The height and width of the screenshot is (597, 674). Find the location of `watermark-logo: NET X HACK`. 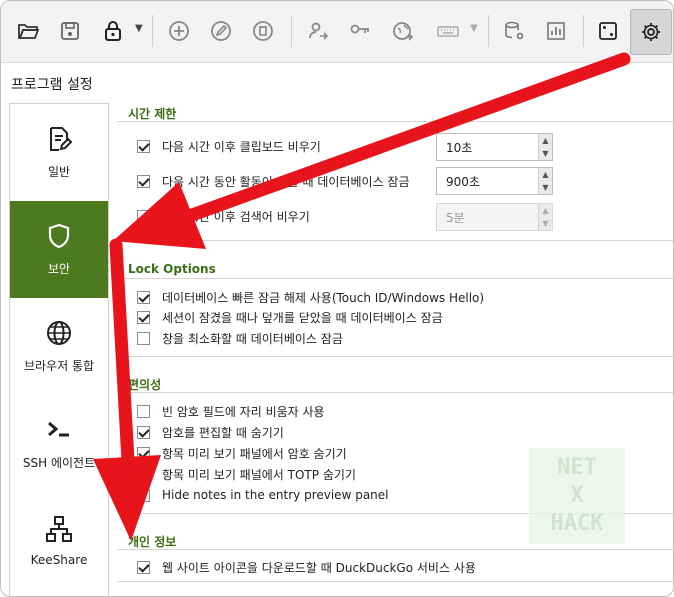

watermark-logo: NET X HACK is located at coordinates (577, 496).